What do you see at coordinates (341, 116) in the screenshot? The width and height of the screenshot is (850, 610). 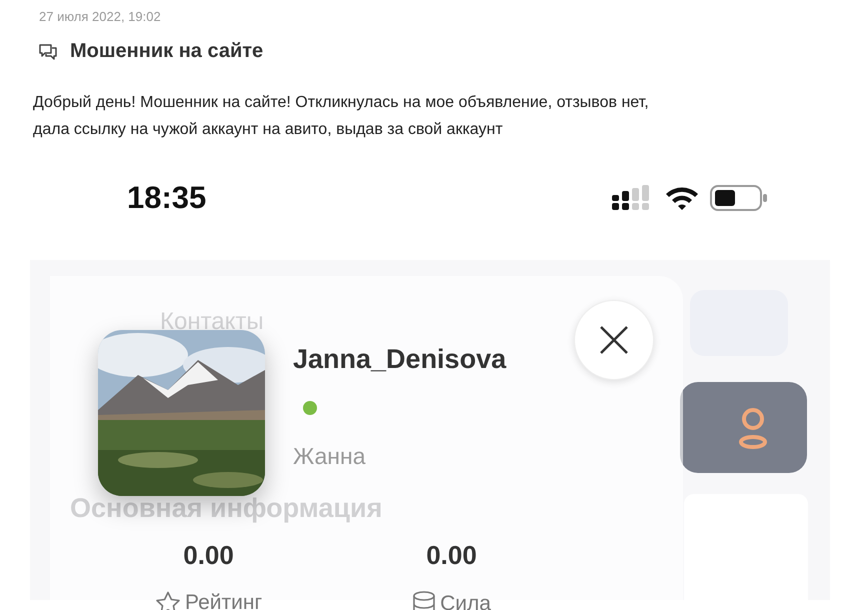 I see `post-text: Добрый день! Мошенник на сайте! Откликнулась на мое объявление, отзывов нет, дала ссылку на чужой аккаунт на авито, выдав за свой аккаунт` at bounding box center [341, 116].